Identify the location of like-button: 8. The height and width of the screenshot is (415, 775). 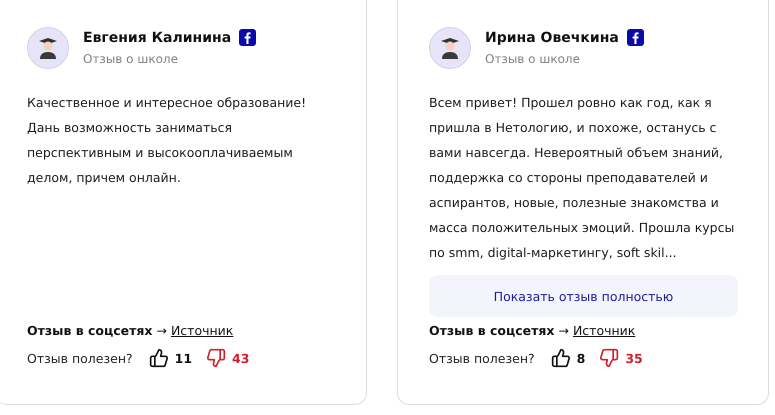
(568, 358).